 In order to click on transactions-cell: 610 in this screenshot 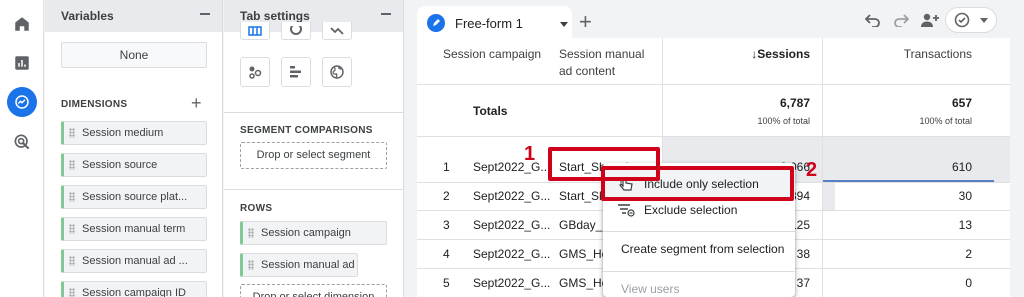, I will do `click(961, 167)`.